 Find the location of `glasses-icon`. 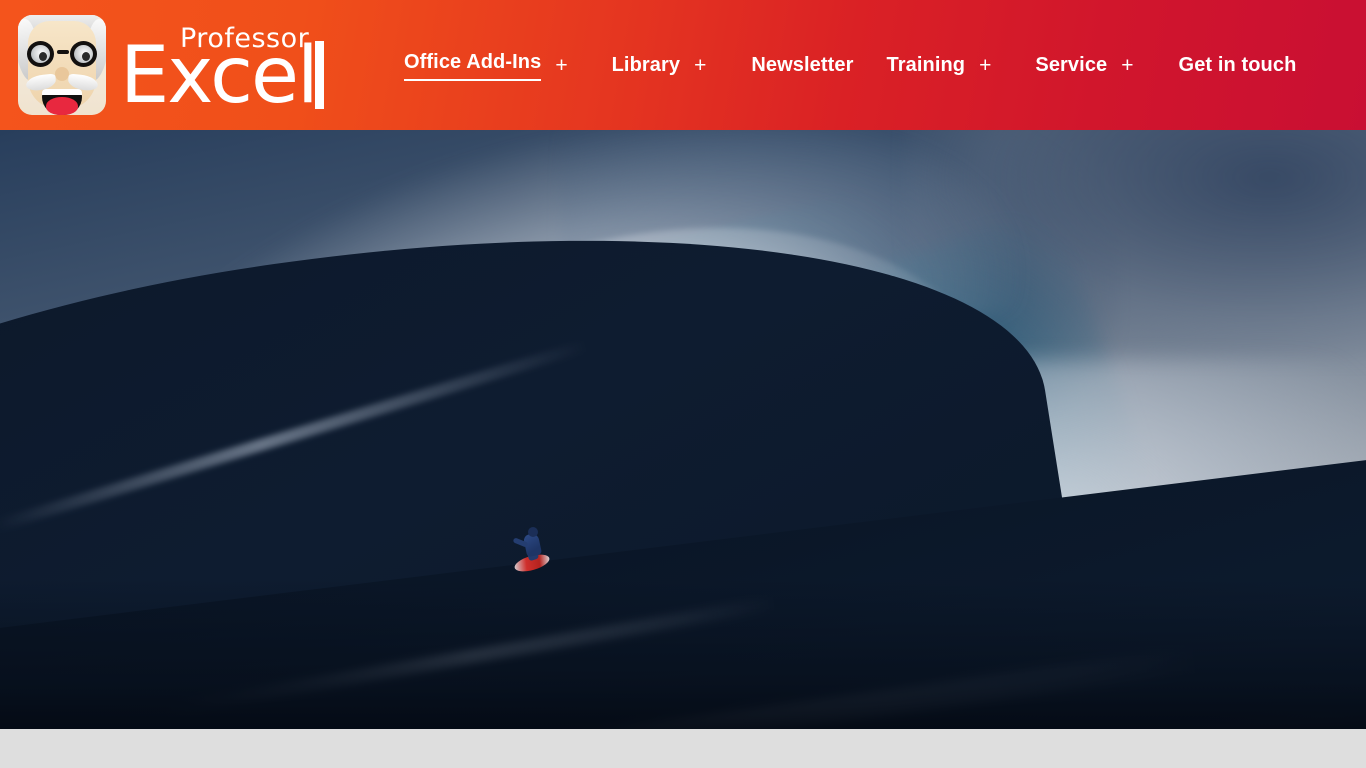

glasses-icon is located at coordinates (62, 54).